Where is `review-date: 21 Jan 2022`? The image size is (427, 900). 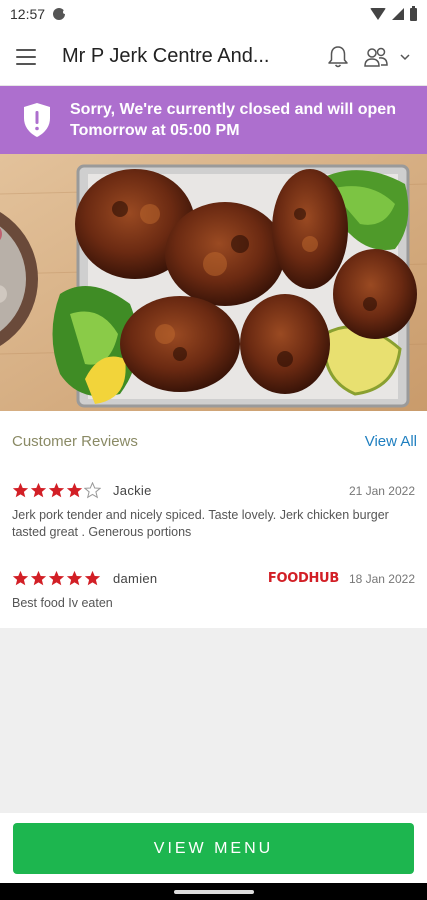
review-date: 21 Jan 2022 is located at coordinates (381, 490).